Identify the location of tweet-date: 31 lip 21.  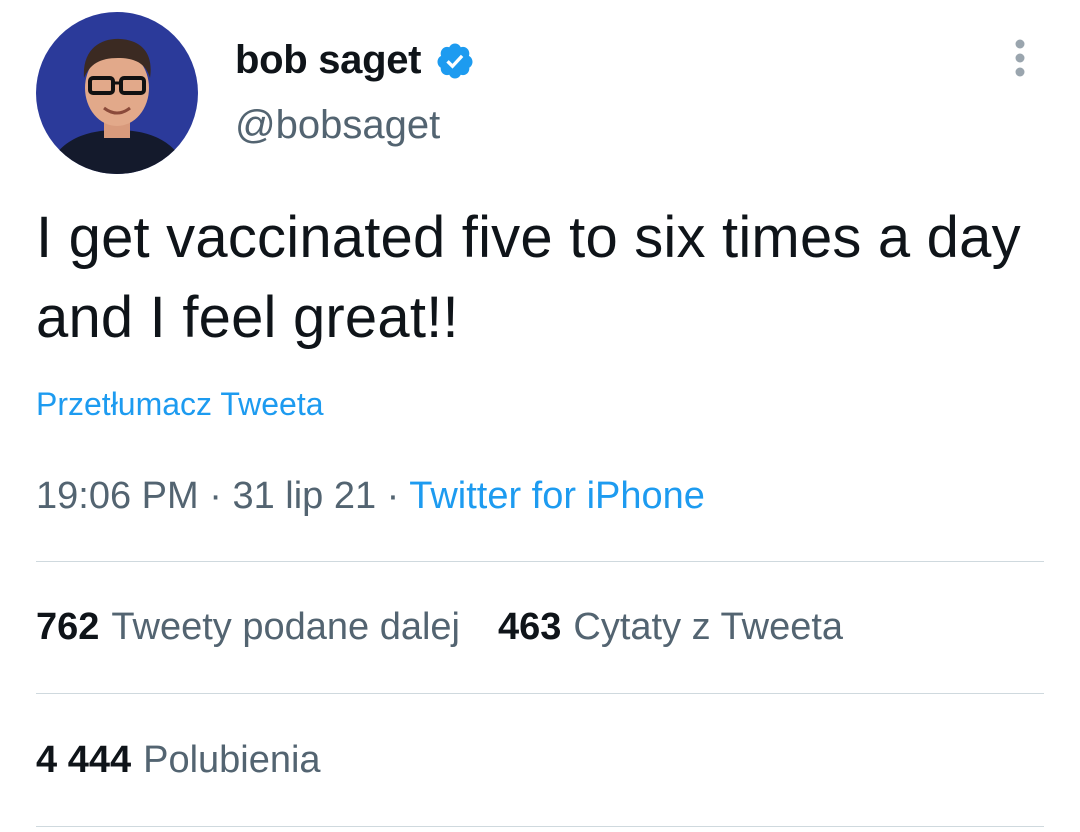
(304, 496).